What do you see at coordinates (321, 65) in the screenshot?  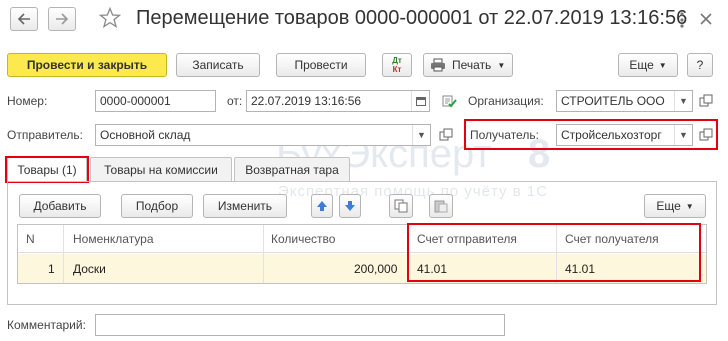 I see `post-button: Провести` at bounding box center [321, 65].